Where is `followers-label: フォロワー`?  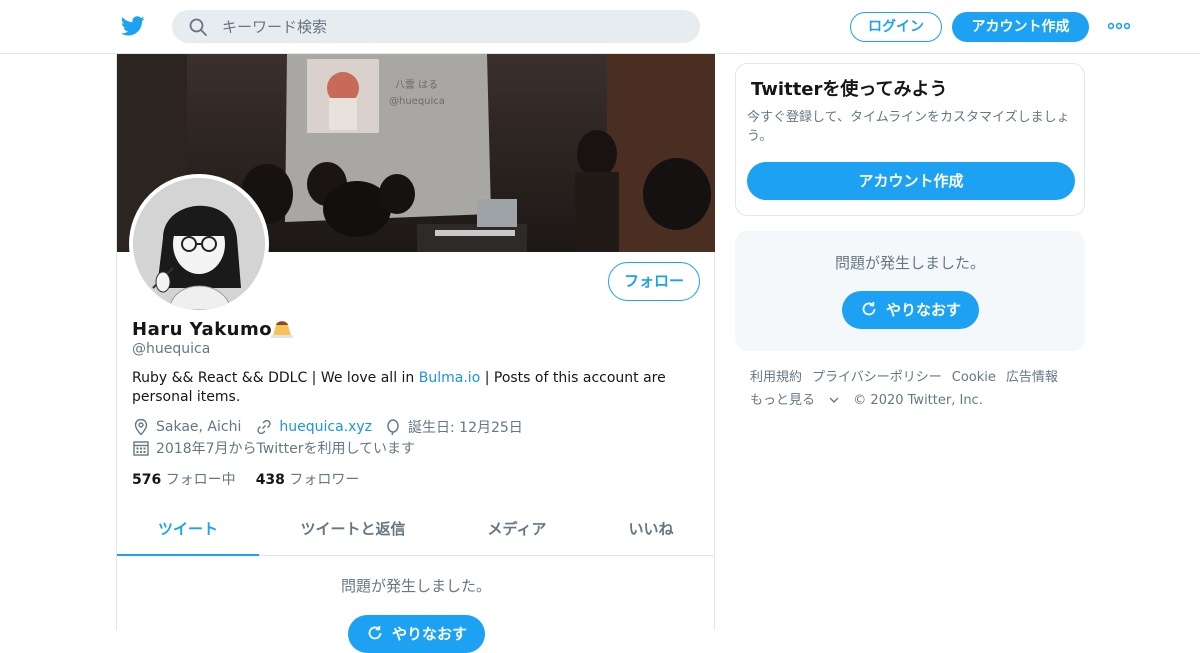
followers-label: フォロワー is located at coordinates (324, 480).